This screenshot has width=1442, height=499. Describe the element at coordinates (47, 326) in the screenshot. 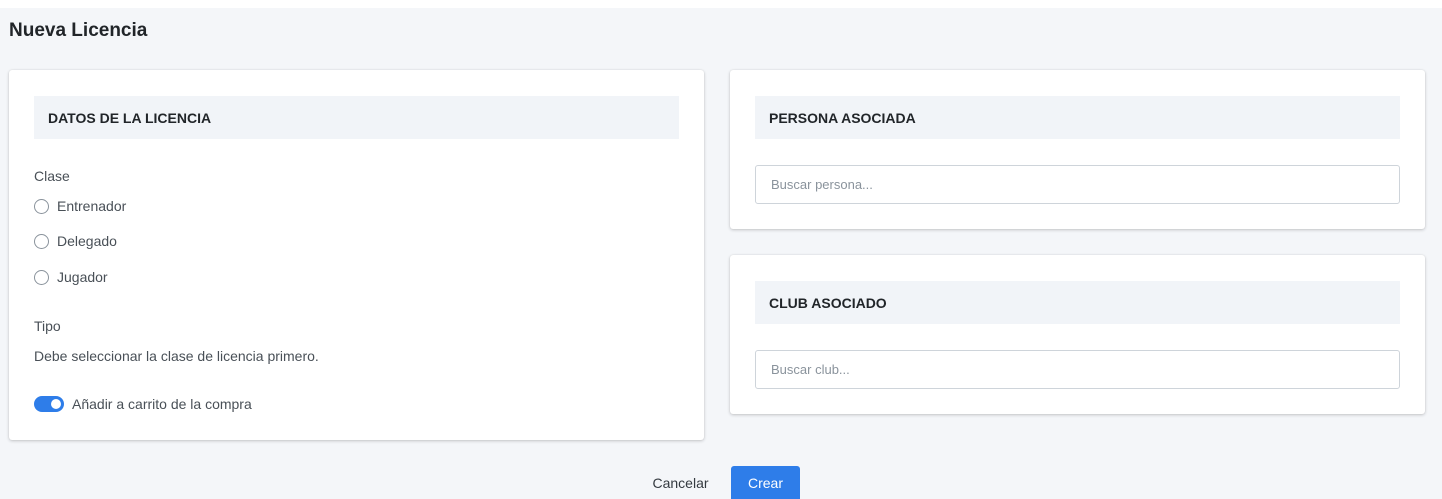

I see `tipo-label: Tipo` at that location.